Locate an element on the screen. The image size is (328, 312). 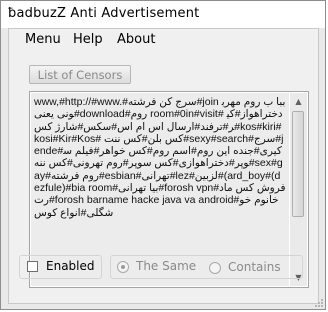
title-bar: ƀadbuzZ Anti Advertisement is located at coordinates (163, 14).